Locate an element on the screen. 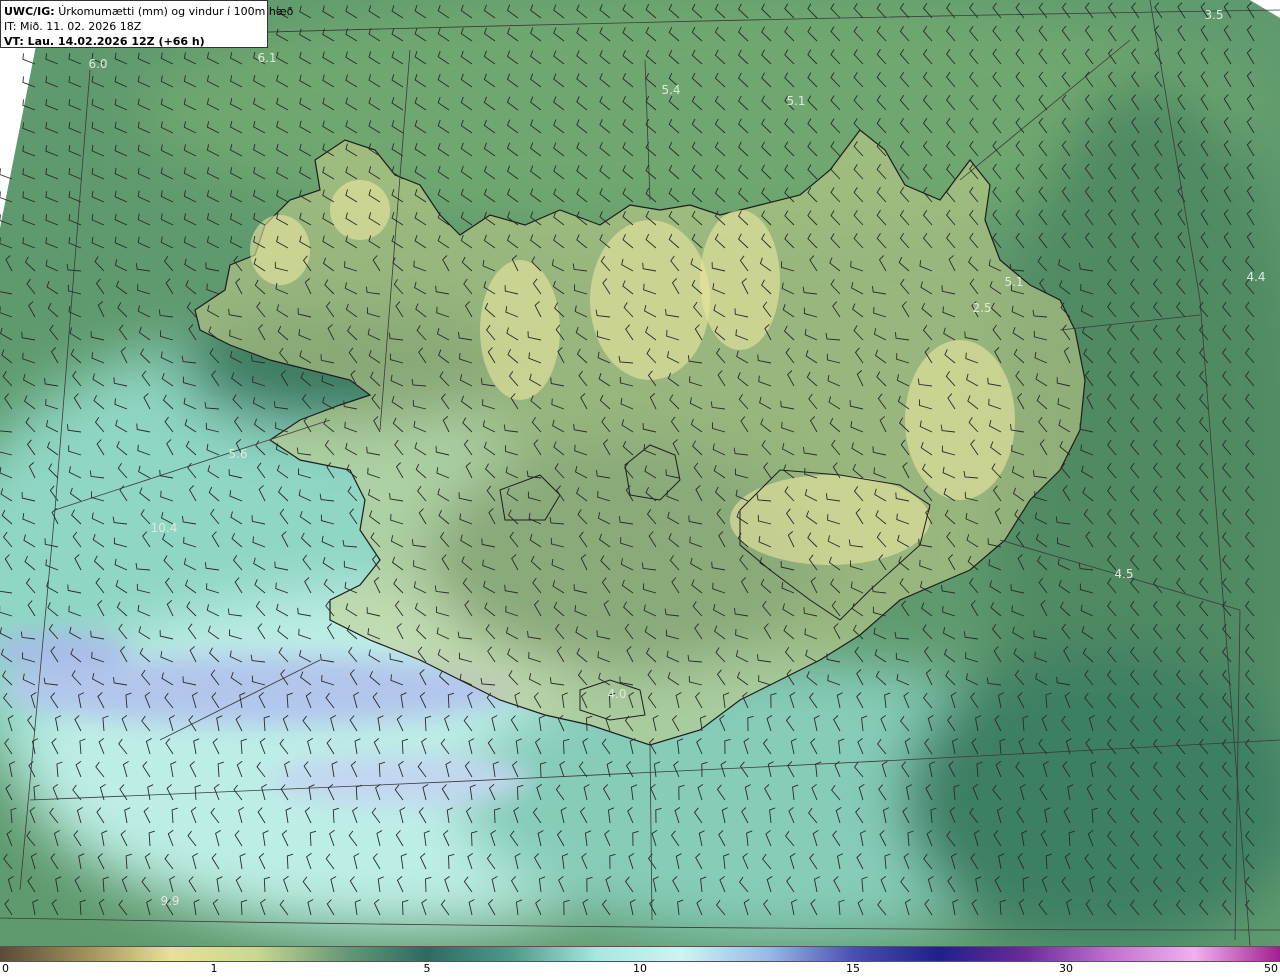 The image size is (1280, 978). init-time: IT: Mið. 11. 02. 2026 18Z is located at coordinates (73, 26).